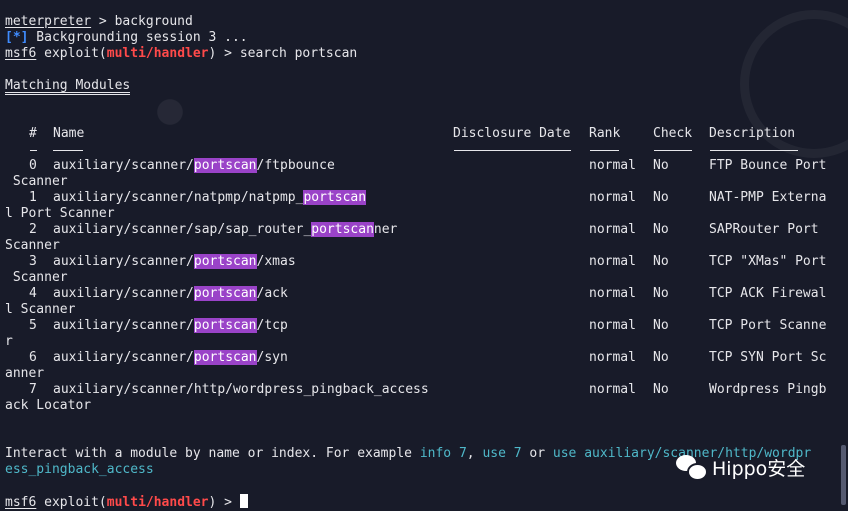 The image size is (848, 511). What do you see at coordinates (768, 165) in the screenshot?
I see `row-description: FTP Bounce Port` at bounding box center [768, 165].